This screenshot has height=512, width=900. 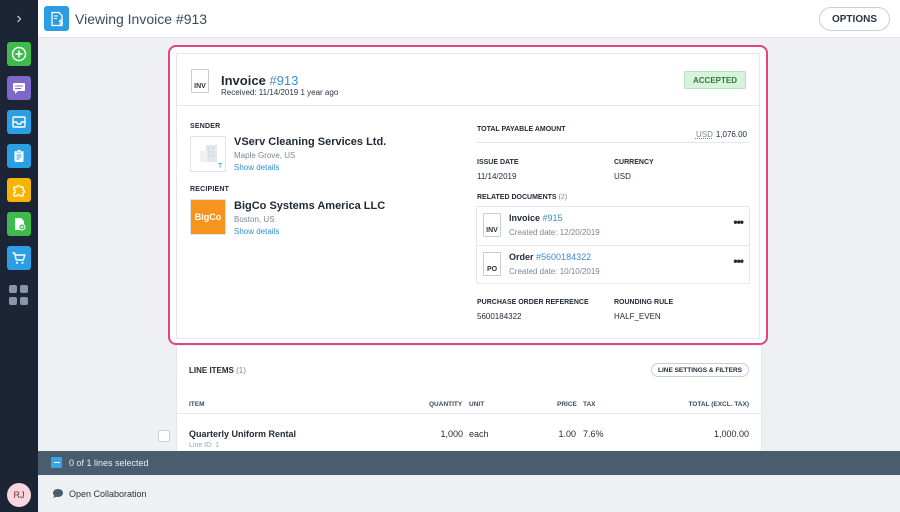 I want to click on sidebar: › RJ, so click(x=19, y=256).